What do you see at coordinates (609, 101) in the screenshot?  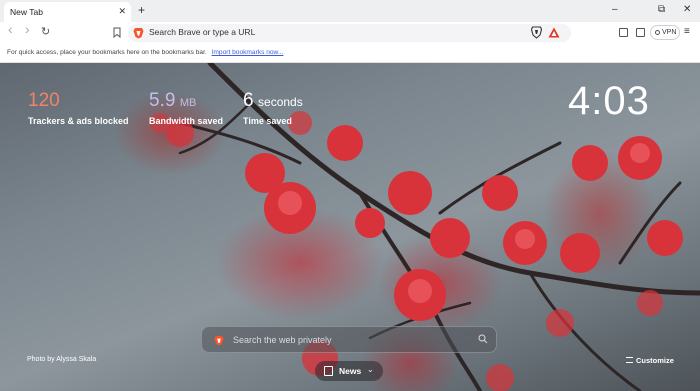 I see `clock: 4:03` at bounding box center [609, 101].